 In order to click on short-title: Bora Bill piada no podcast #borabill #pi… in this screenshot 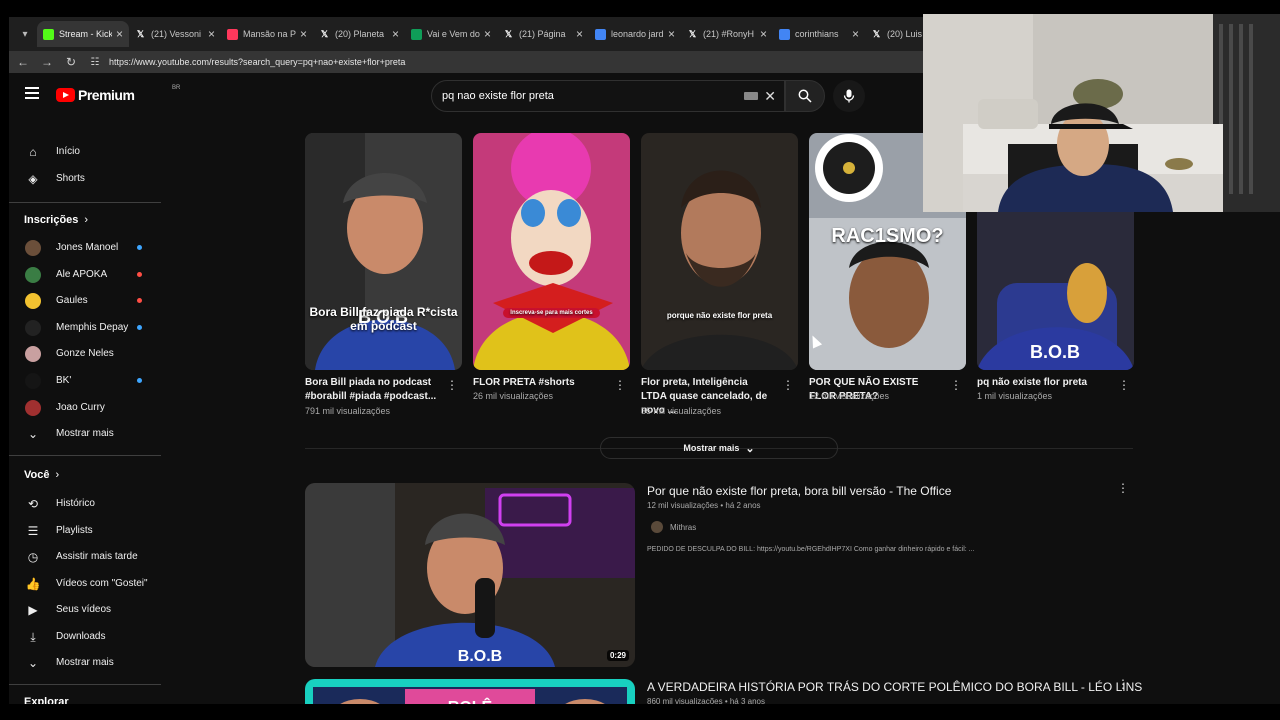, I will do `click(372, 390)`.